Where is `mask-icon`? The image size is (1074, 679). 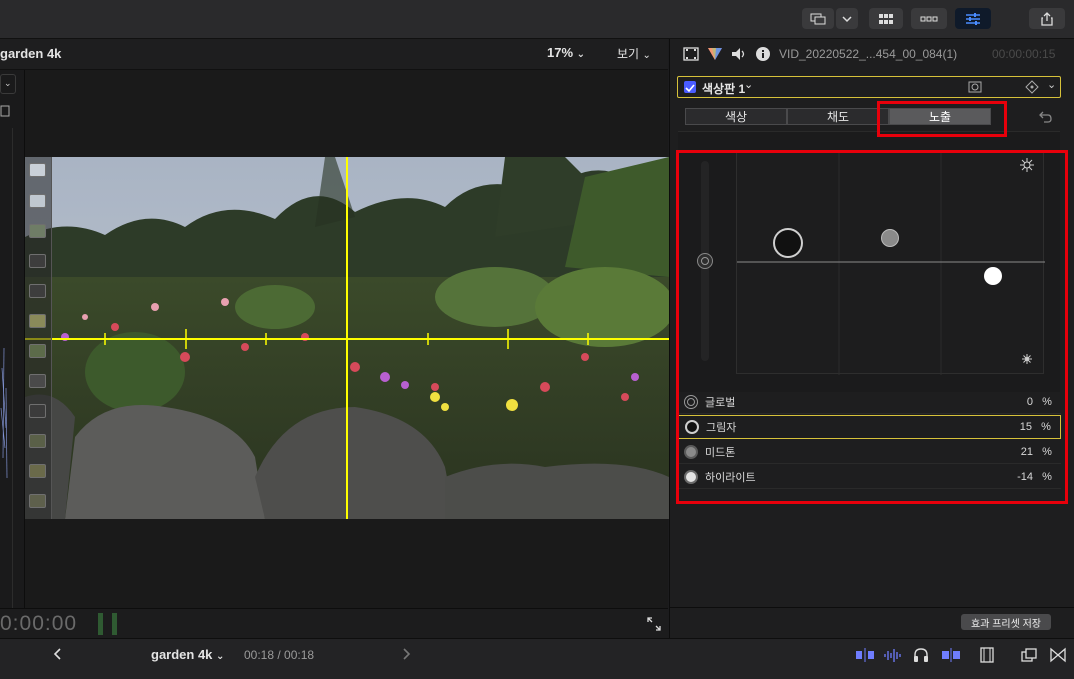 mask-icon is located at coordinates (975, 87).